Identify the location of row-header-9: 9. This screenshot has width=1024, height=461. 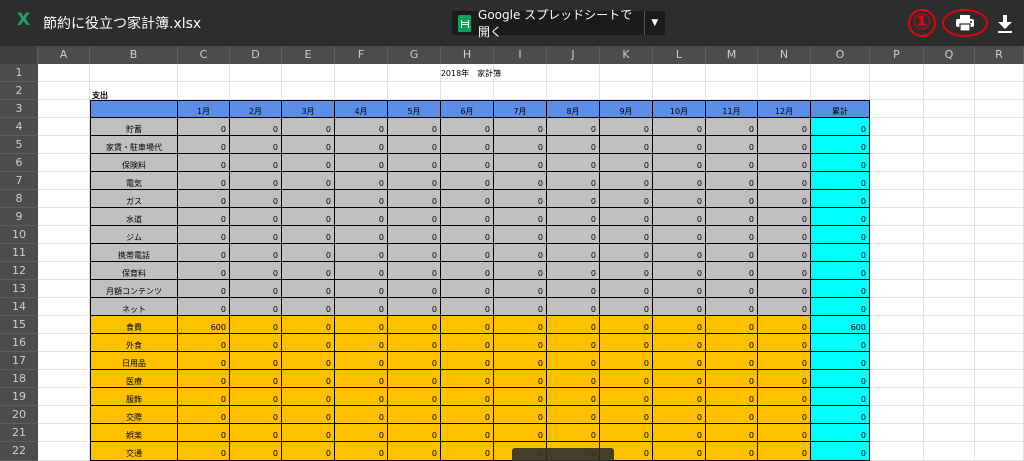
(19, 217).